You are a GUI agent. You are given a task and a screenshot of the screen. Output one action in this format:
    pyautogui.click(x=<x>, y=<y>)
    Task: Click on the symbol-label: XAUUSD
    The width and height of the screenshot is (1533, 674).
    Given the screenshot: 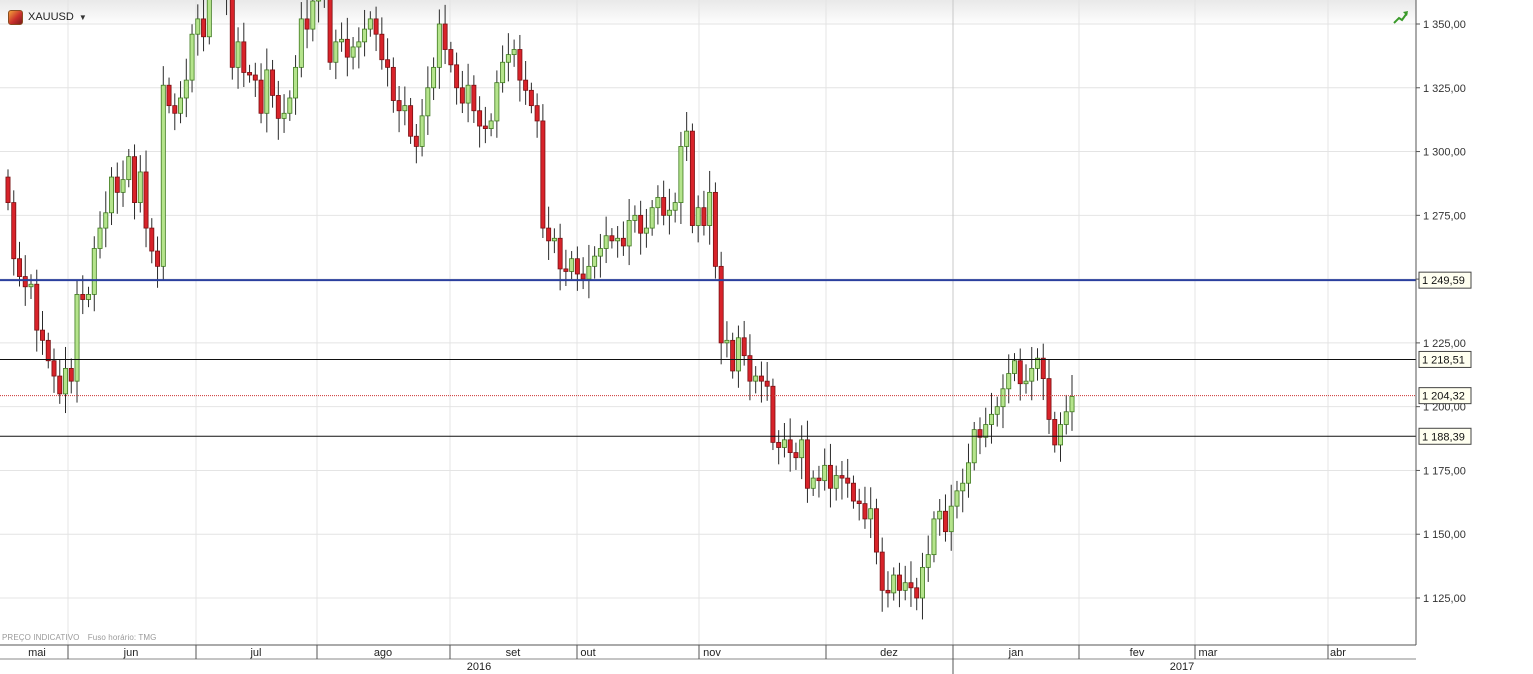 What is the action you would take?
    pyautogui.click(x=51, y=17)
    